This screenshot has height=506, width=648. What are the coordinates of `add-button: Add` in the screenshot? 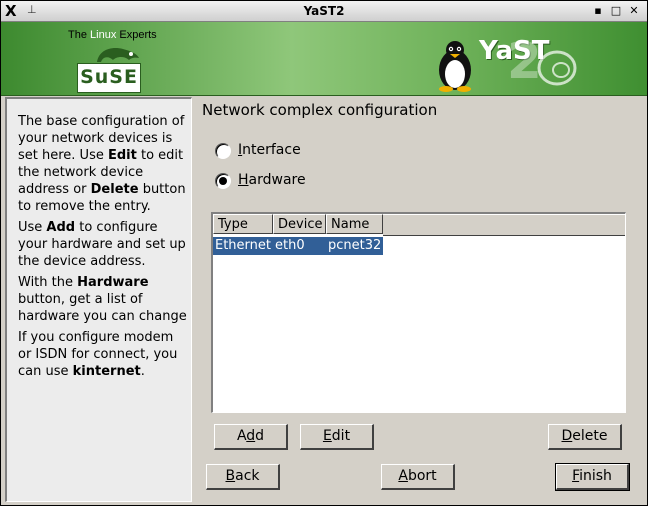 It's located at (251, 437).